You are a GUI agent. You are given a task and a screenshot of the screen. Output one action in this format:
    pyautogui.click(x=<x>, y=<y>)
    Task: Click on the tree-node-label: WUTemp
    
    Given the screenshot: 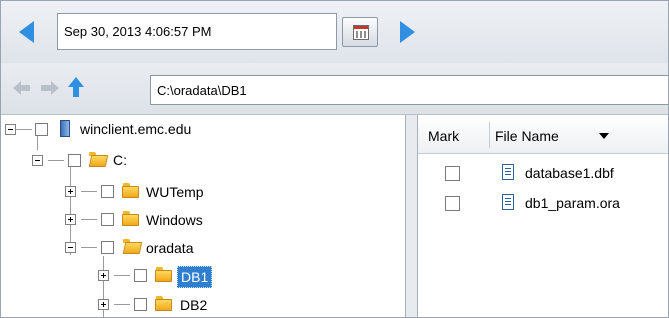 What is the action you would take?
    pyautogui.click(x=175, y=192)
    